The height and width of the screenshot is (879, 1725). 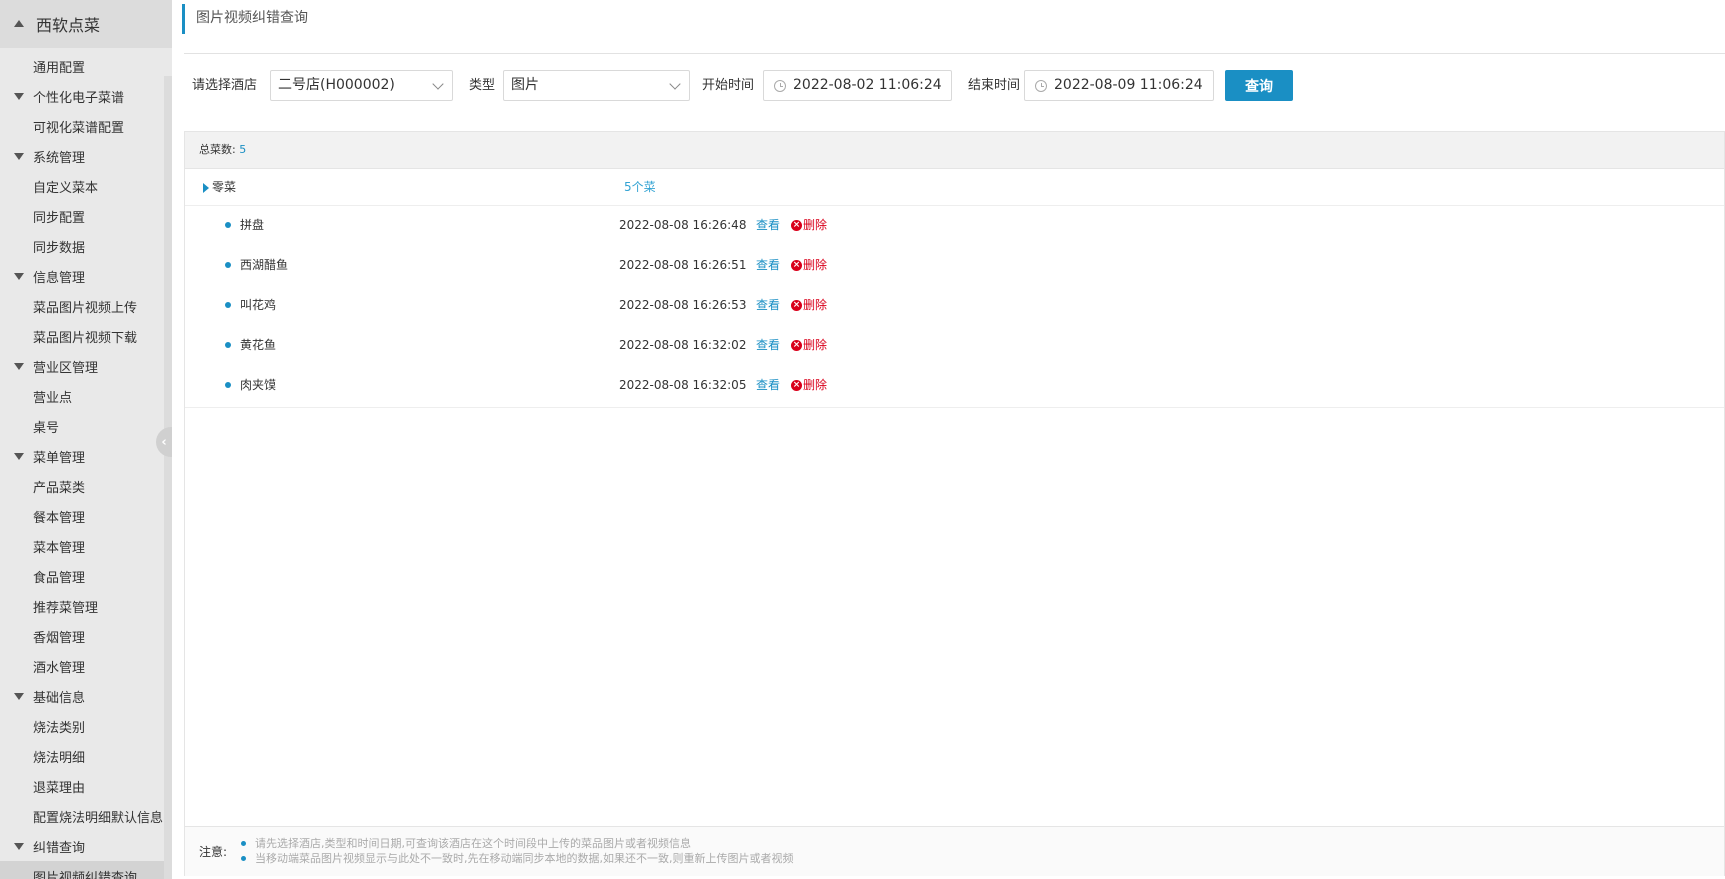 What do you see at coordinates (79, 128) in the screenshot?
I see `sidebar-item-label: 可视化菜谱配置` at bounding box center [79, 128].